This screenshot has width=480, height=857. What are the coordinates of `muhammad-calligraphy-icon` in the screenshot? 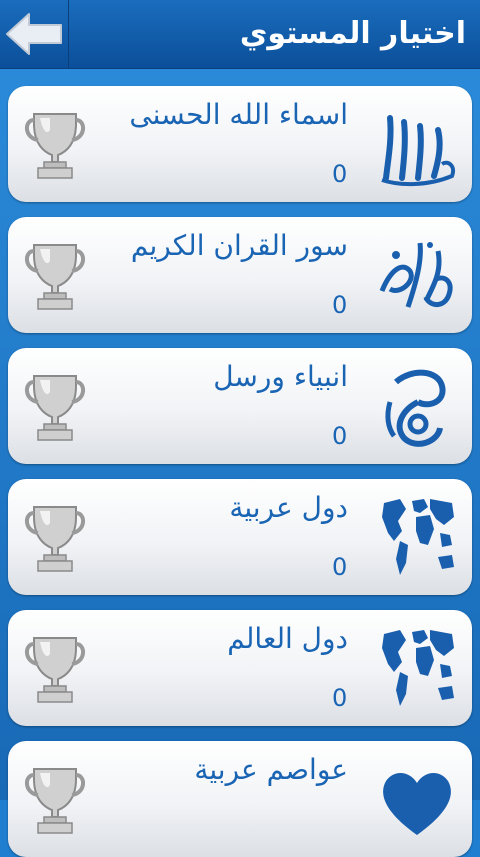 It's located at (415, 408).